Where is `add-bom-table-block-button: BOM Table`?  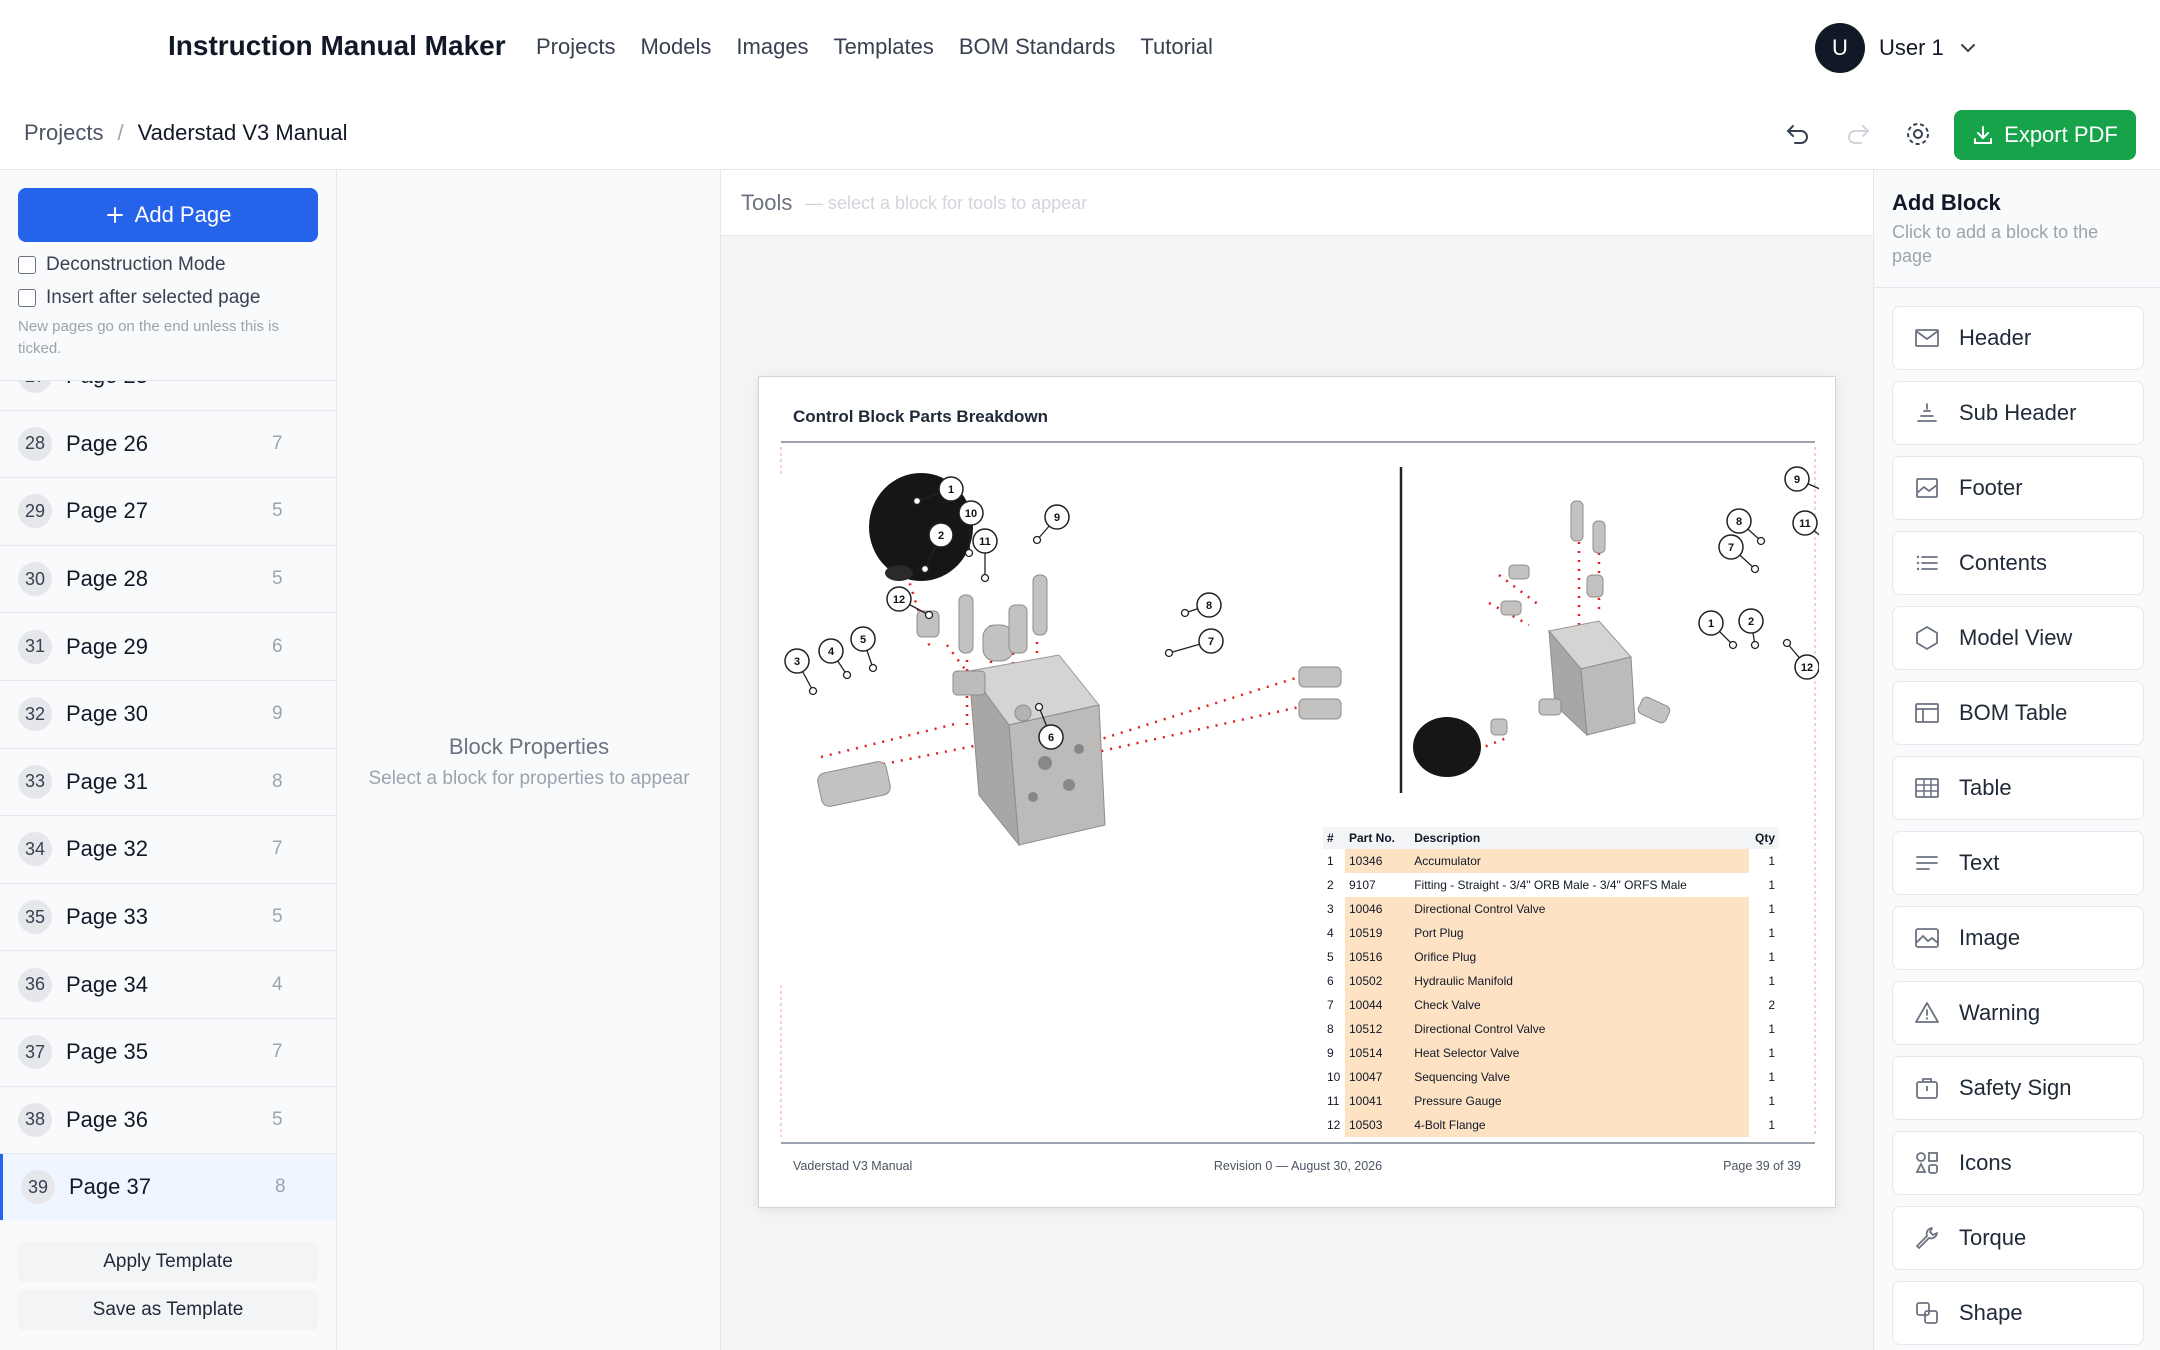
add-bom-table-block-button: BOM Table is located at coordinates (2018, 713).